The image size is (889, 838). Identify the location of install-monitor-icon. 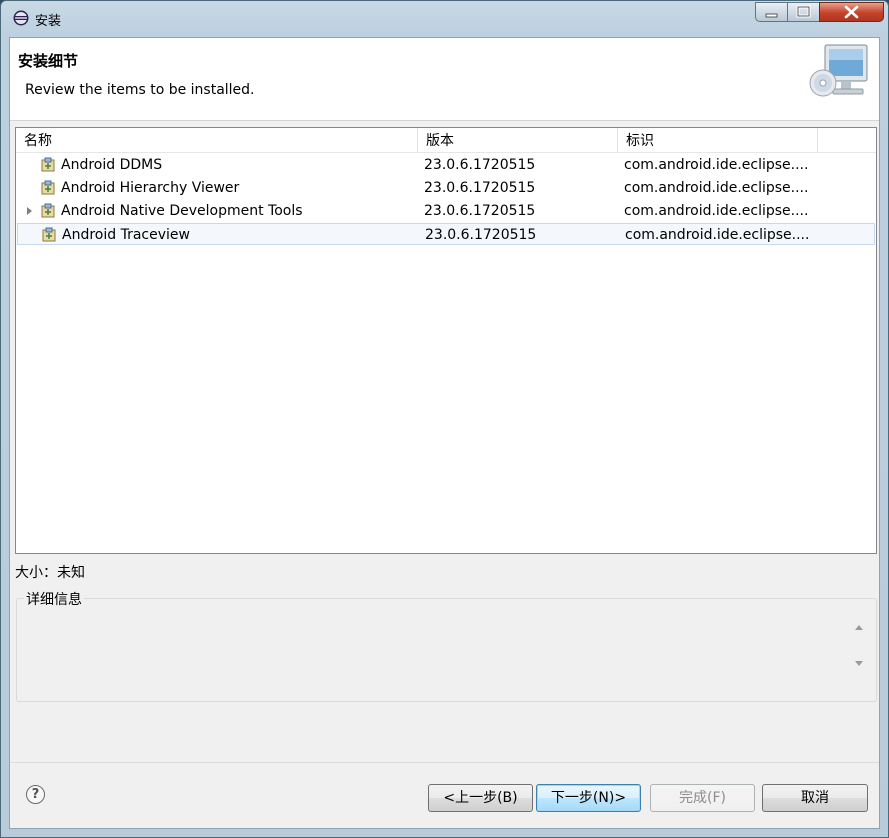
(838, 70).